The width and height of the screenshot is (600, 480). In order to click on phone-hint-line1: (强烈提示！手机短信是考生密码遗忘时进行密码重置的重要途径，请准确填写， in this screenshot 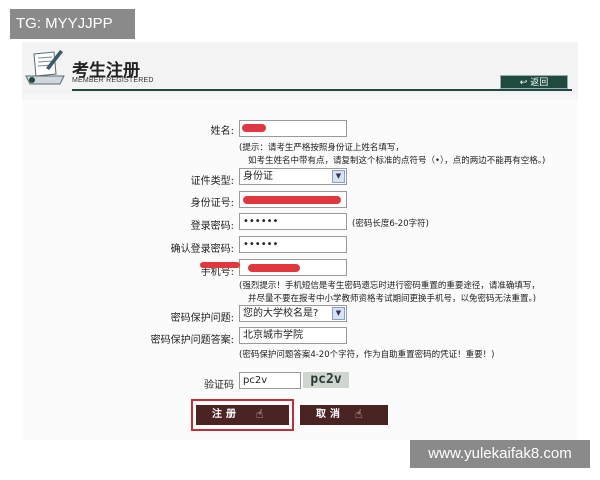, I will do `click(389, 286)`.